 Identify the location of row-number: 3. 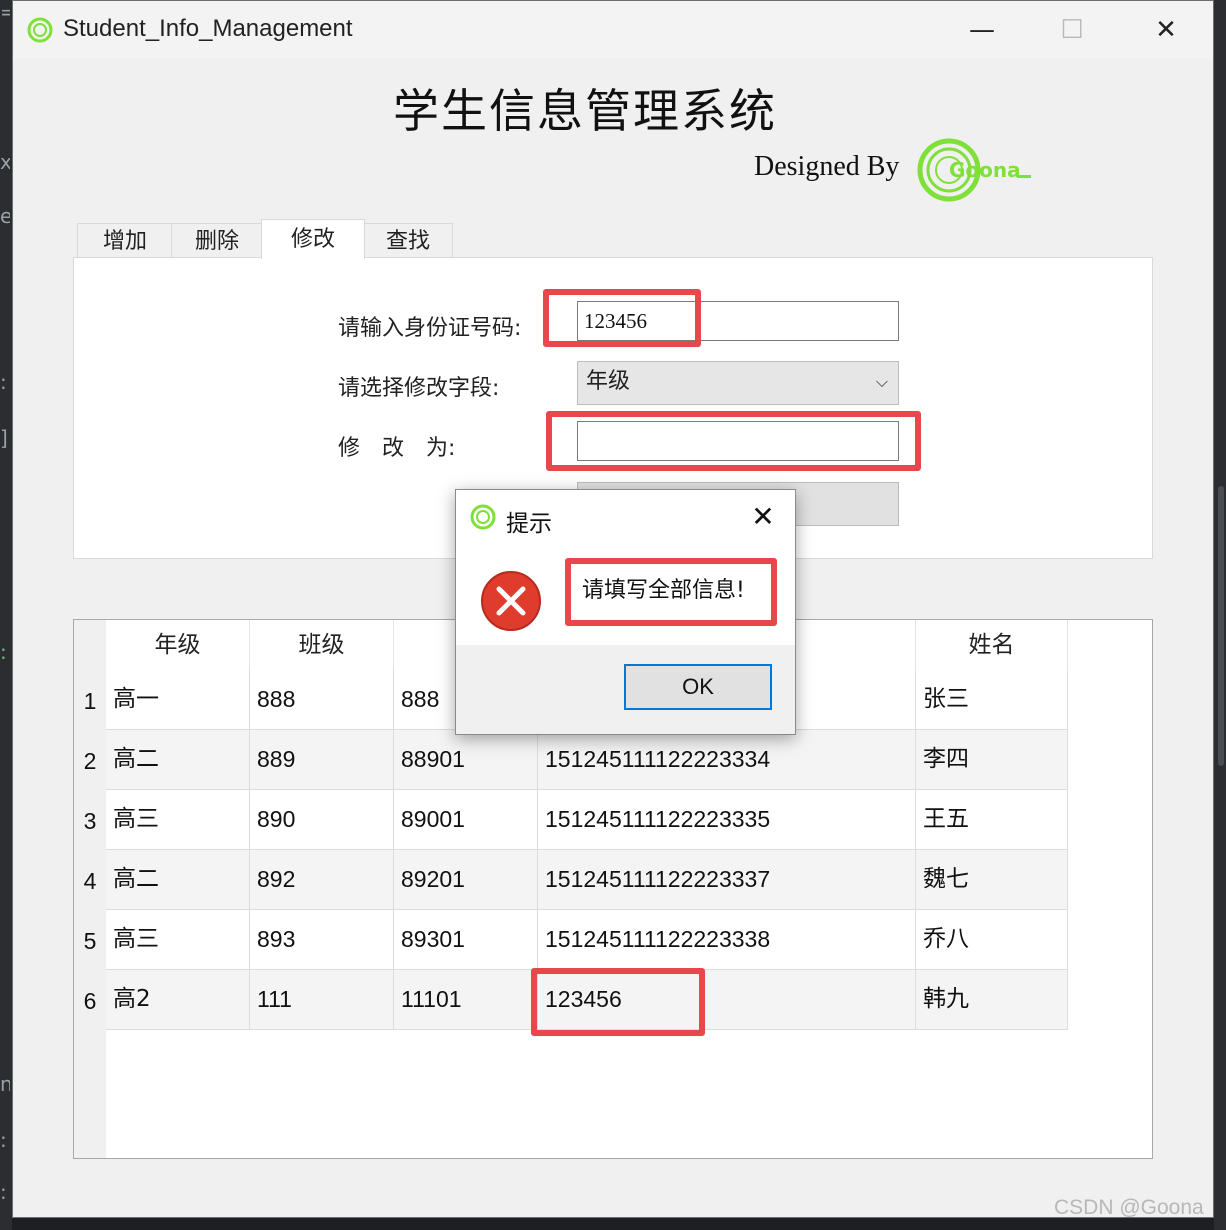
(90, 820).